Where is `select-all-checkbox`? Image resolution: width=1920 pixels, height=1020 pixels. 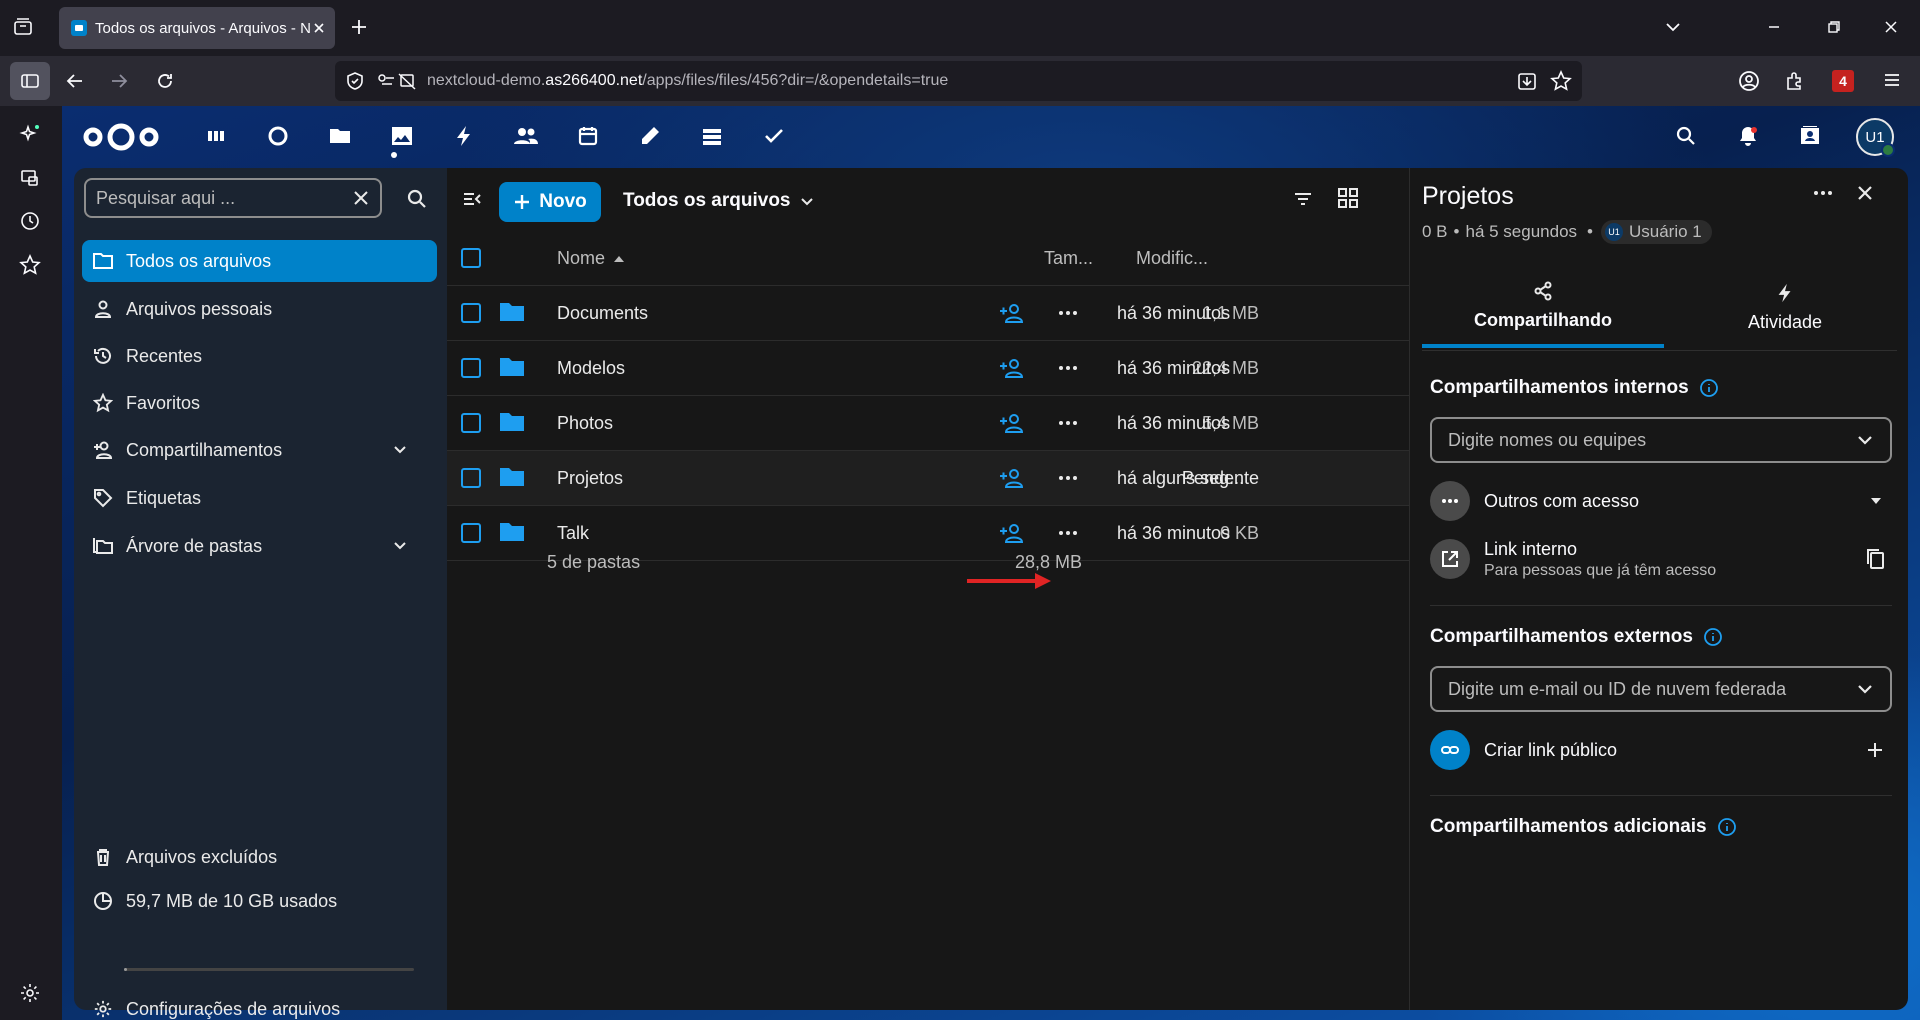
select-all-checkbox is located at coordinates (471, 258).